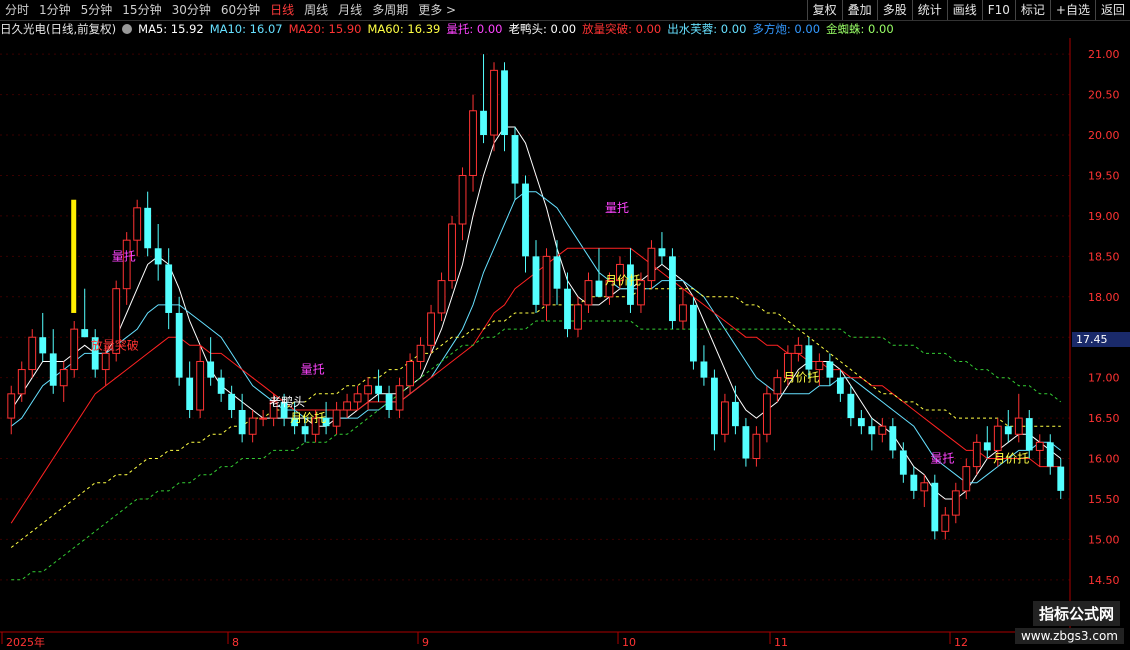 This screenshot has width=1130, height=650. Describe the element at coordinates (316, 10) in the screenshot. I see `tab-period-7: 周线` at that location.